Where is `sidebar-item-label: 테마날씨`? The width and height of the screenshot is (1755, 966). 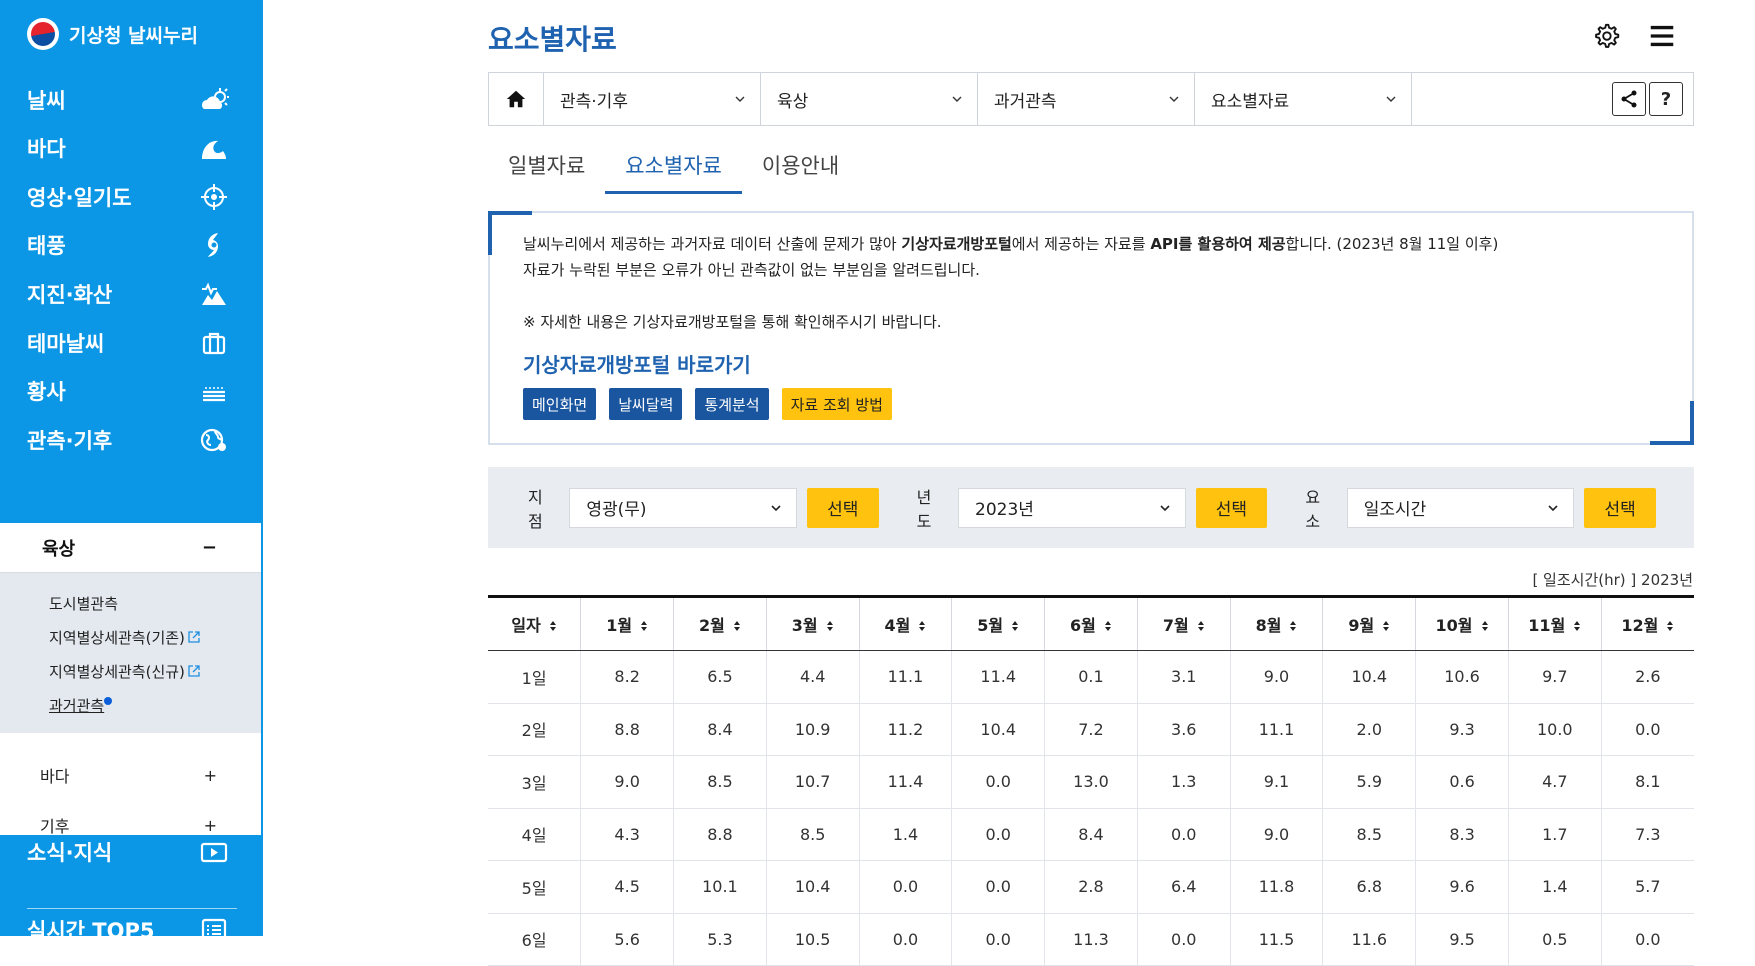 sidebar-item-label: 테마날씨 is located at coordinates (66, 344).